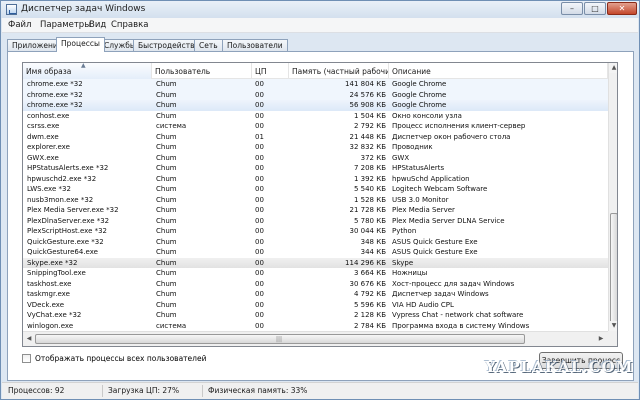  Describe the element at coordinates (419, 84) in the screenshot. I see `cell-description: Google Chrome` at that location.